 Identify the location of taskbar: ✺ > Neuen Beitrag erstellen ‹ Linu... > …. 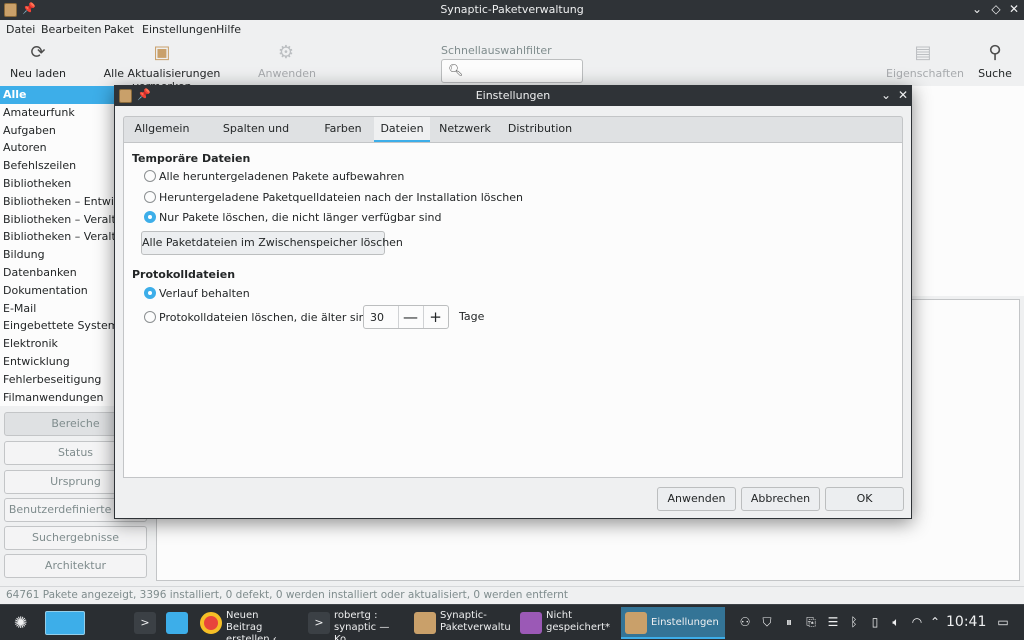
(512, 622).